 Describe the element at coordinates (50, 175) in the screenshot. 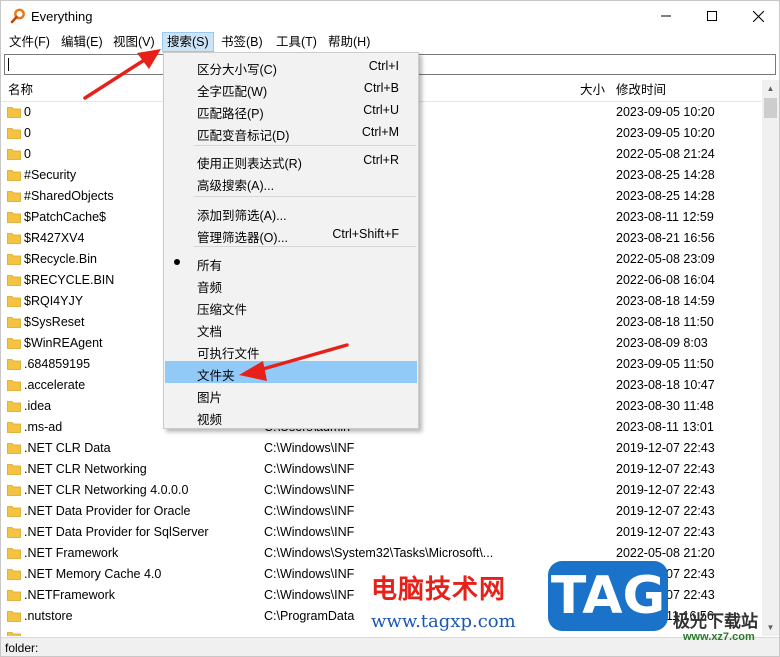

I see `row-name: #Security` at that location.